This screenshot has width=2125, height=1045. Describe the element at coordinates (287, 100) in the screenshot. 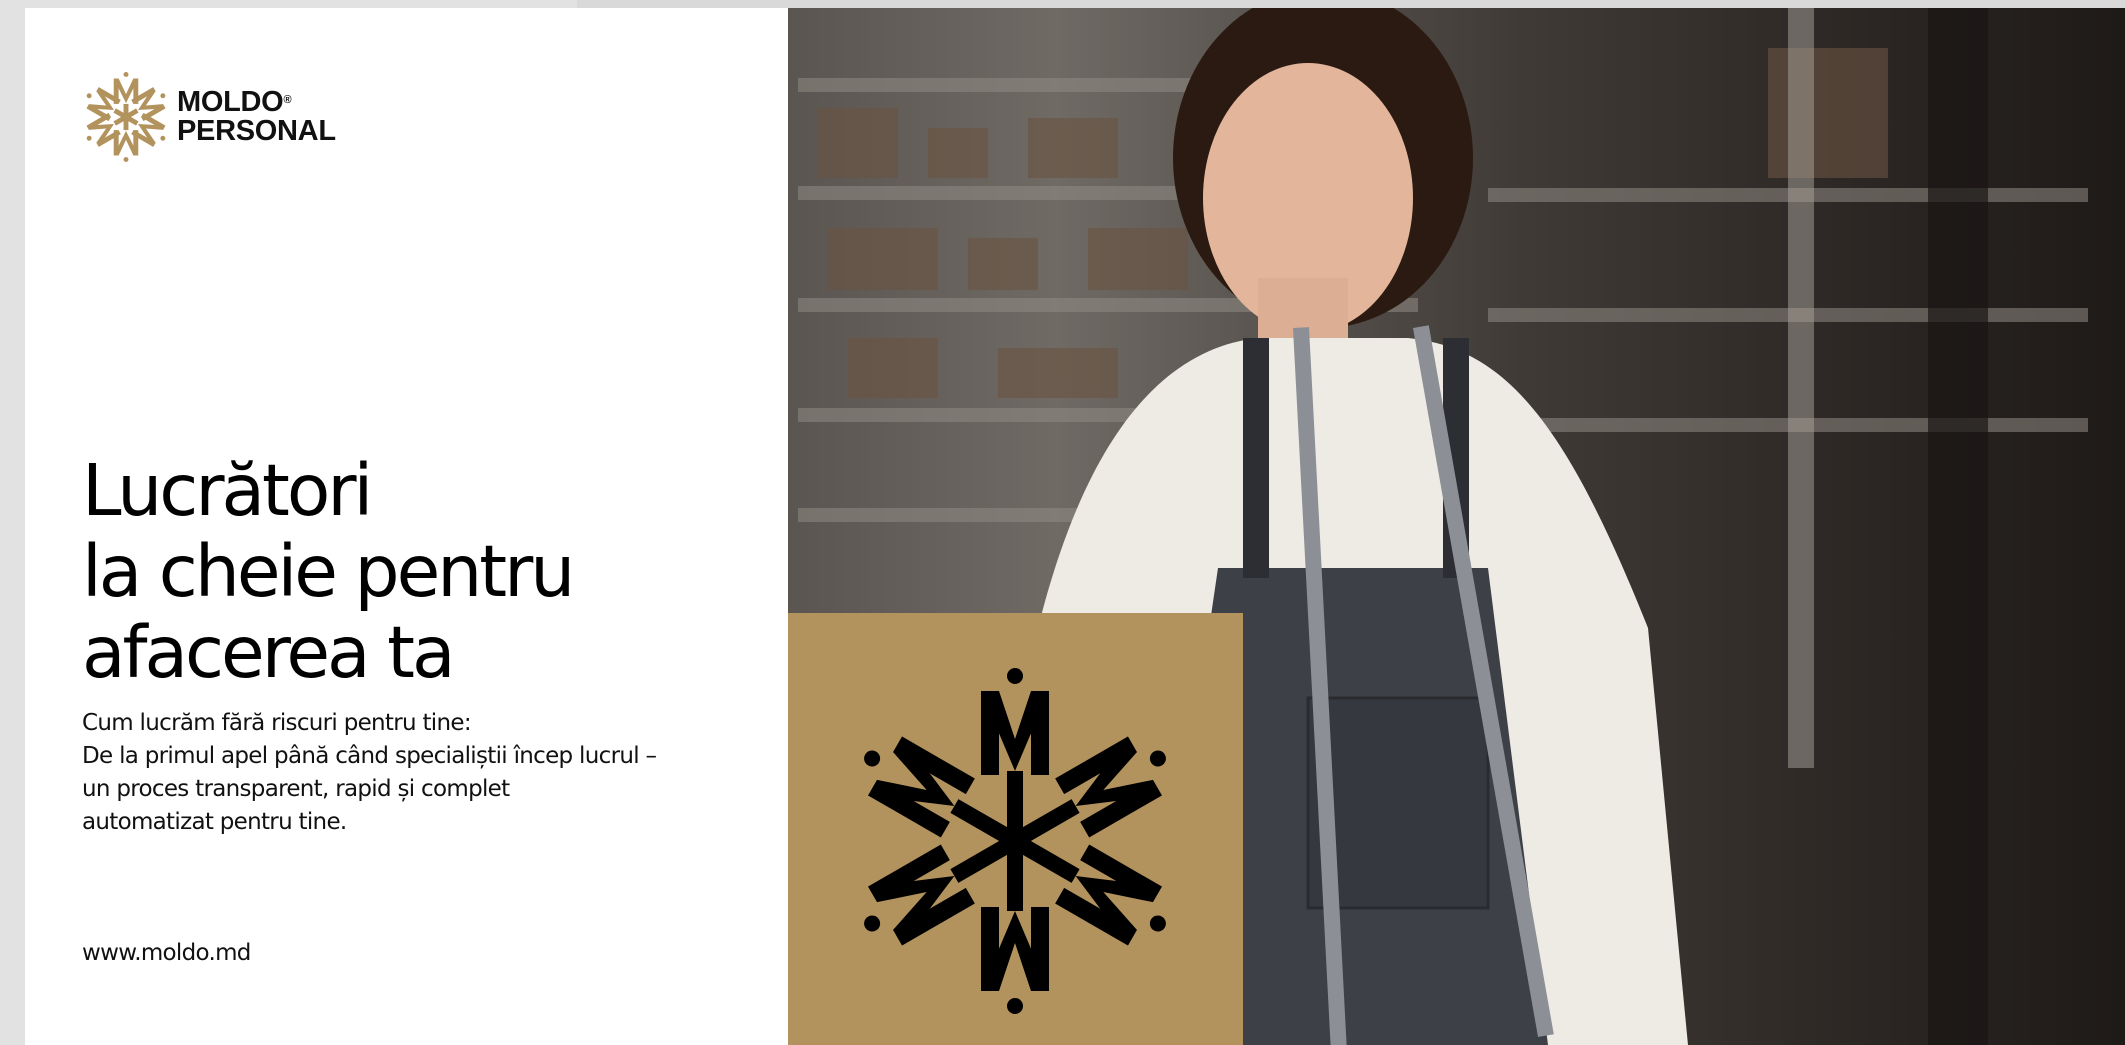

I see `registered-mark: ®` at that location.